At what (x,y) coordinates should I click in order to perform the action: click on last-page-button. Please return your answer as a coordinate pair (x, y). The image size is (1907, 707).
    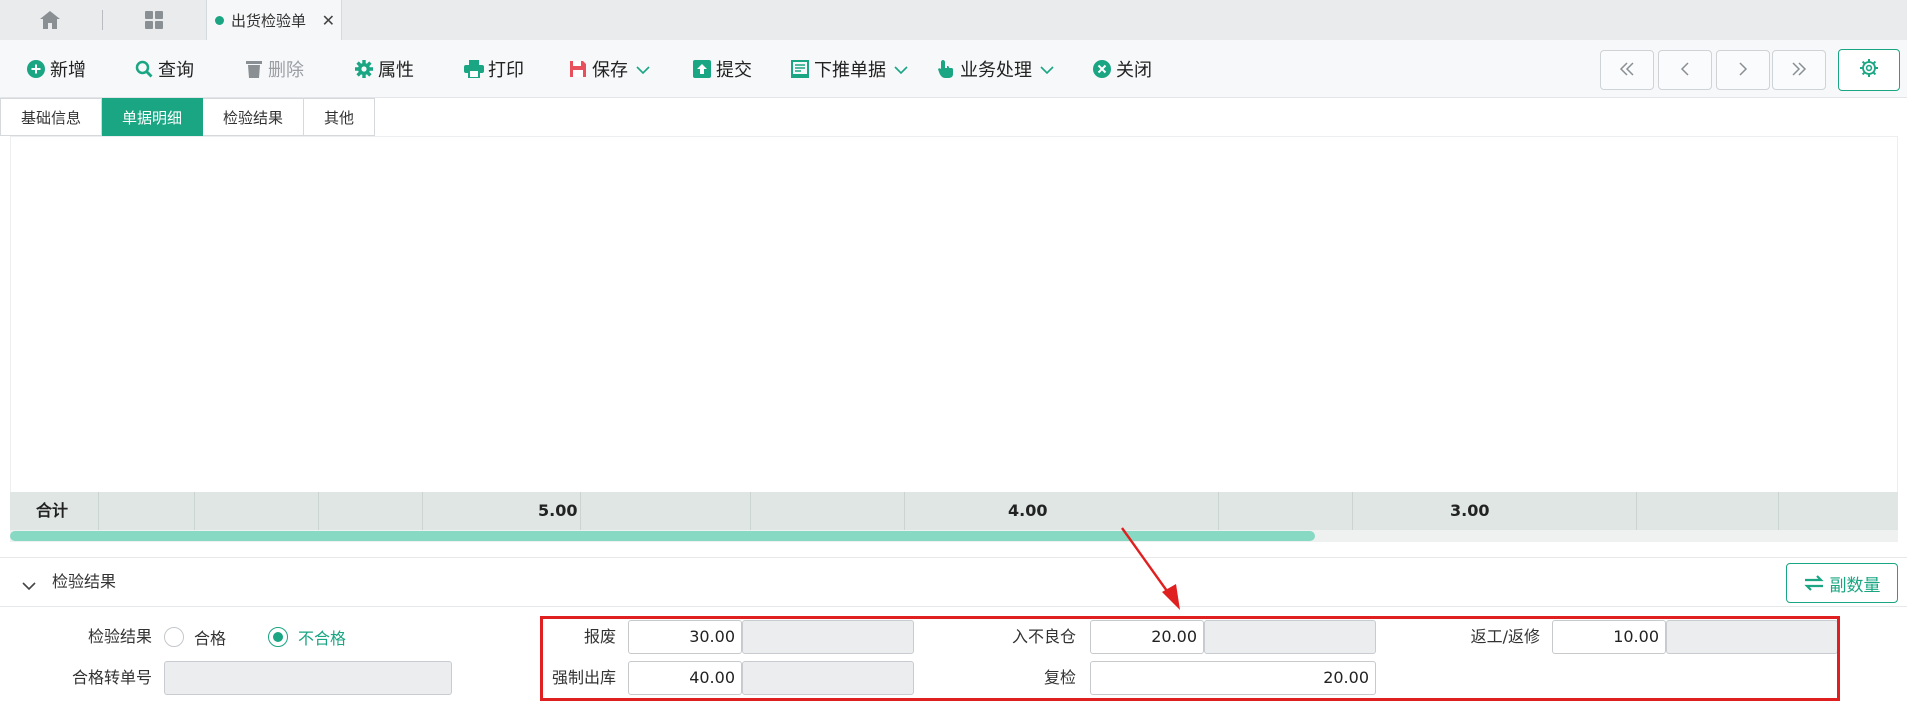
    Looking at the image, I should click on (1799, 70).